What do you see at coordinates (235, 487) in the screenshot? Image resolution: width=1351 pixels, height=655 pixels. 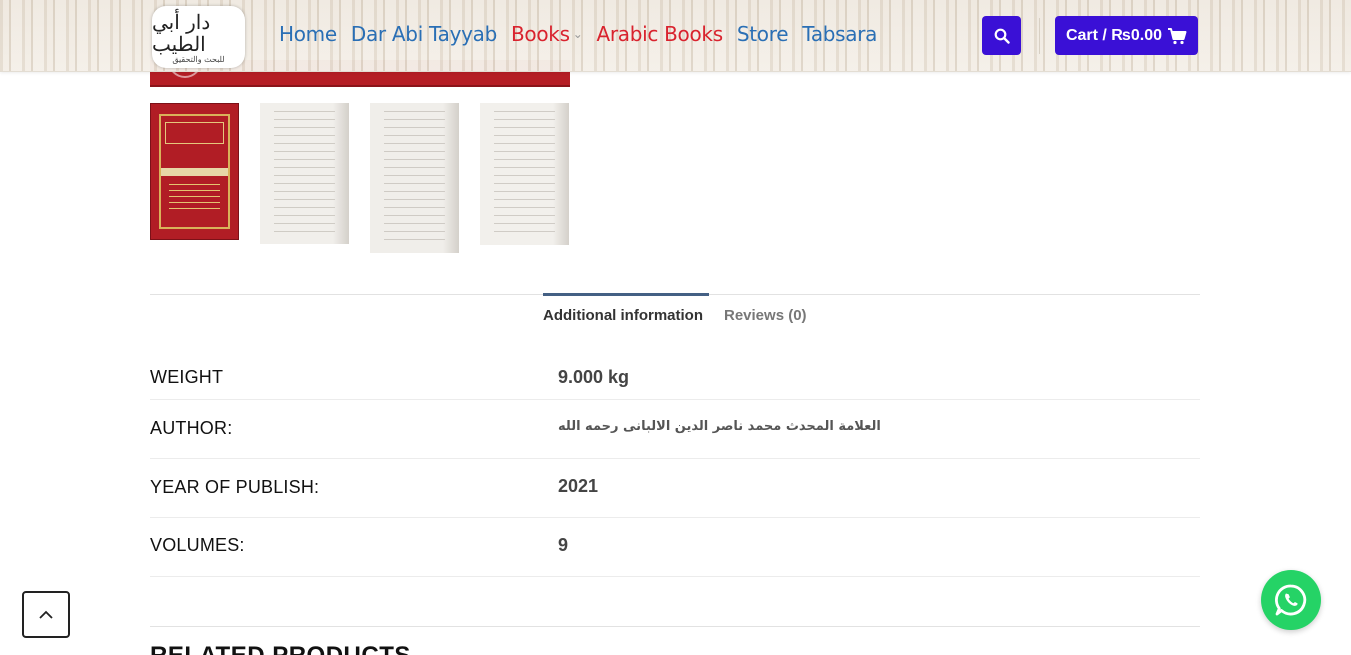 I see `attribute-label: YEAR OF PUBLISH:` at bounding box center [235, 487].